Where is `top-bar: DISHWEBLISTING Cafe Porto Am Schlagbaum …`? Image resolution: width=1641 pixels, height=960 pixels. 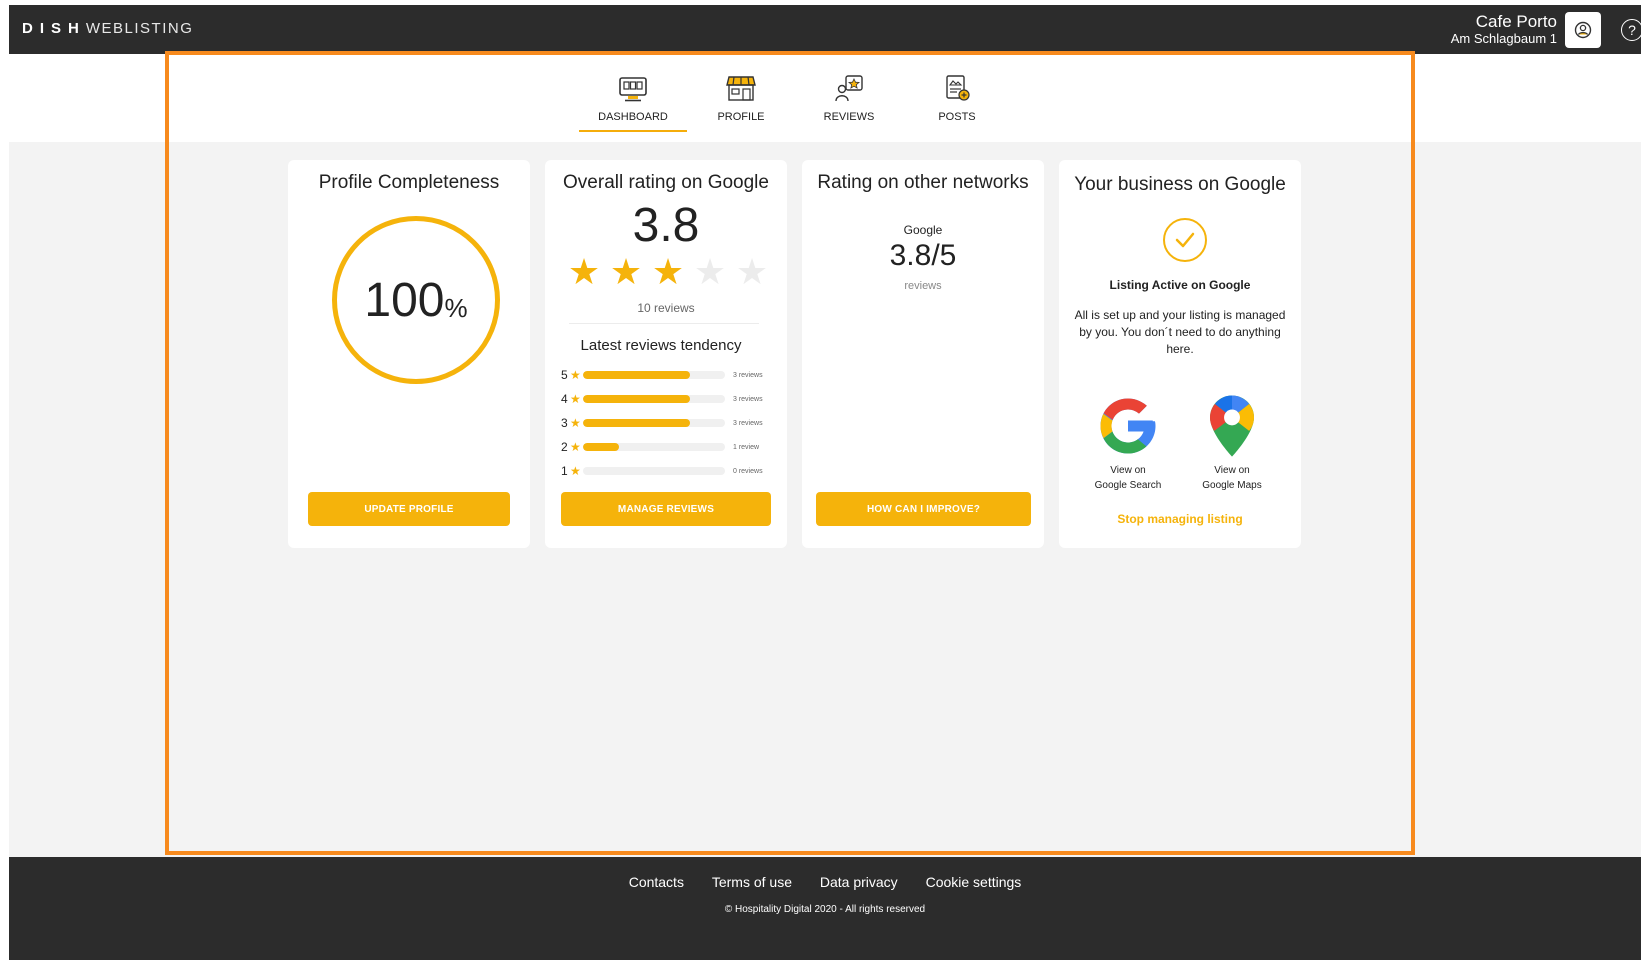
top-bar: DISHWEBLISTING Cafe Porto Am Schlagbaum … is located at coordinates (825, 29).